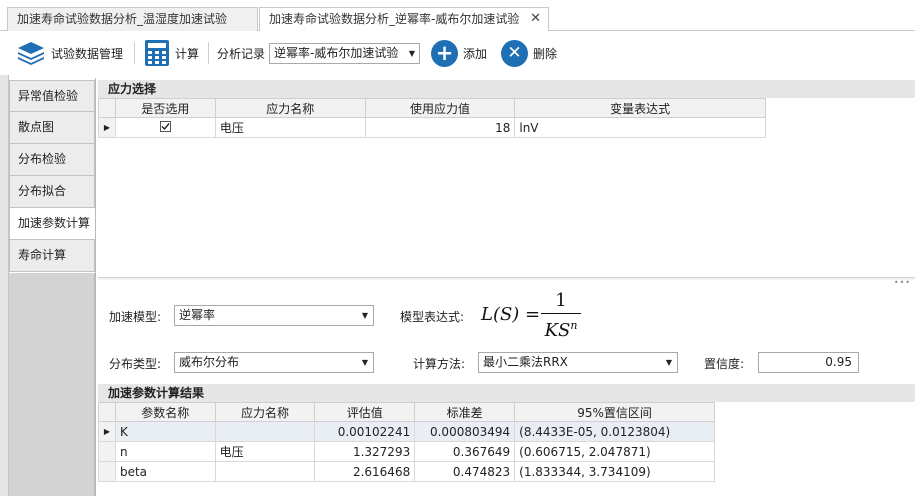  I want to click on tab-humidity-test: 加速寿命试验数据分析_温湿度加速试验, so click(132, 19).